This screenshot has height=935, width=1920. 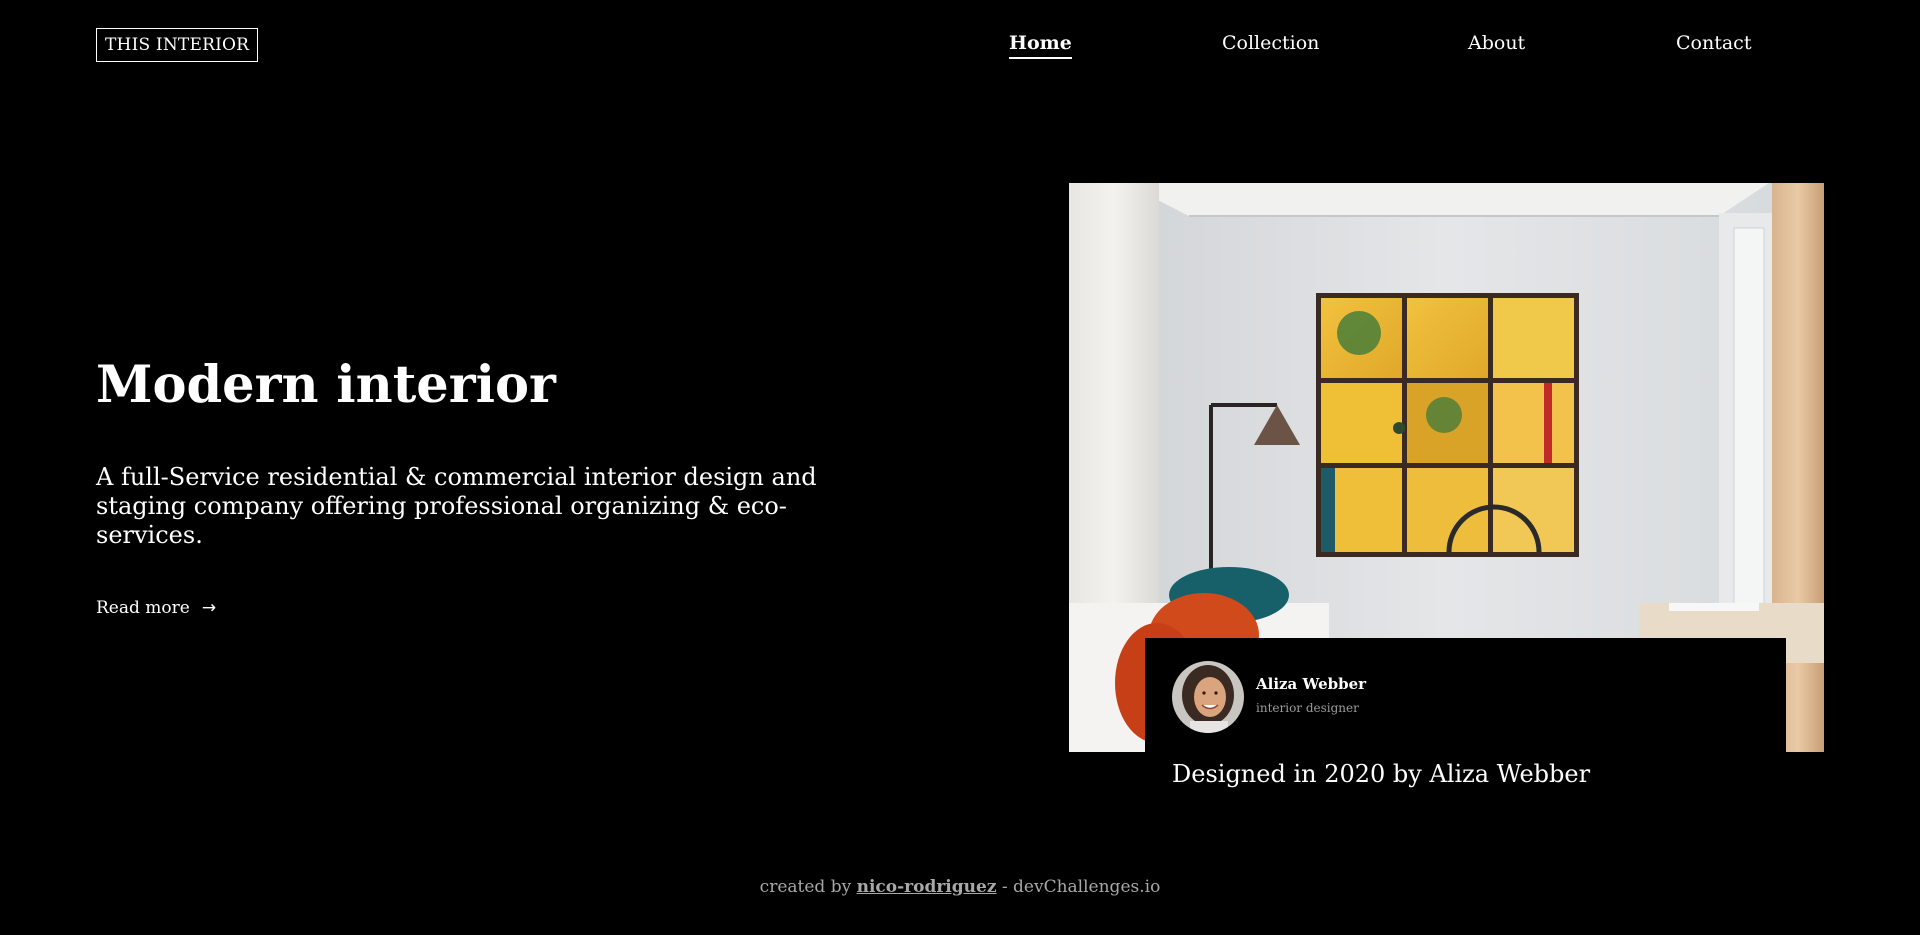 What do you see at coordinates (1713, 43) in the screenshot?
I see `nav-contact: Contact` at bounding box center [1713, 43].